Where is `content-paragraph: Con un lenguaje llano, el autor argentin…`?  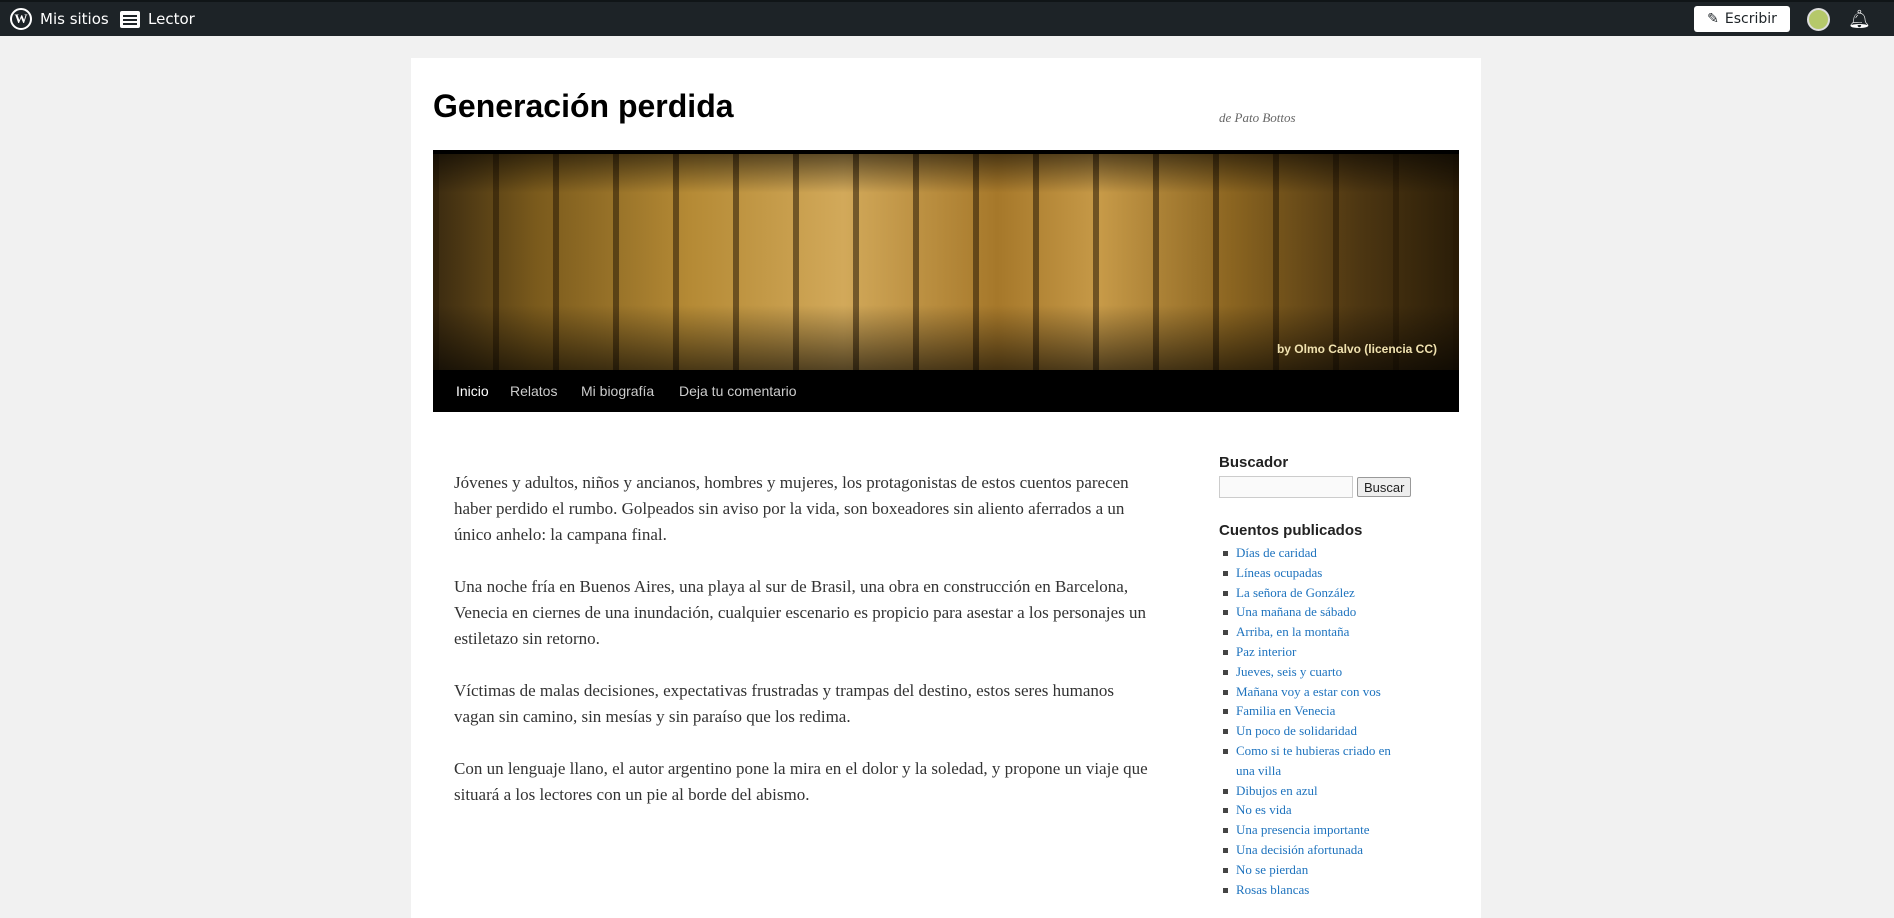 content-paragraph: Con un lenguaje llano, el autor argentin… is located at coordinates (801, 781).